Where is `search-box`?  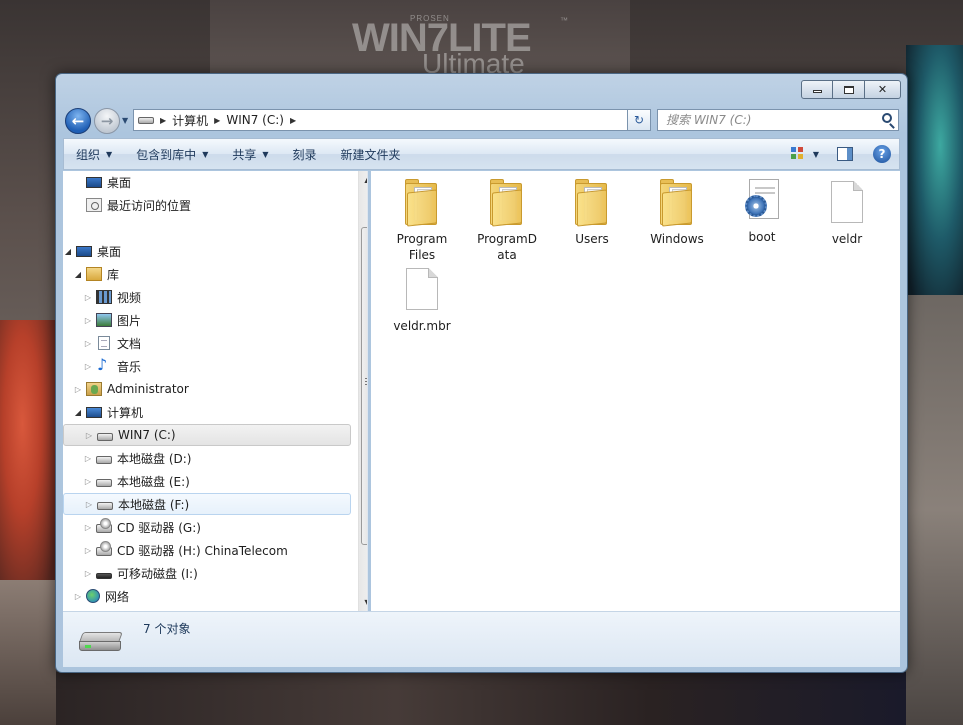
search-box is located at coordinates (778, 120).